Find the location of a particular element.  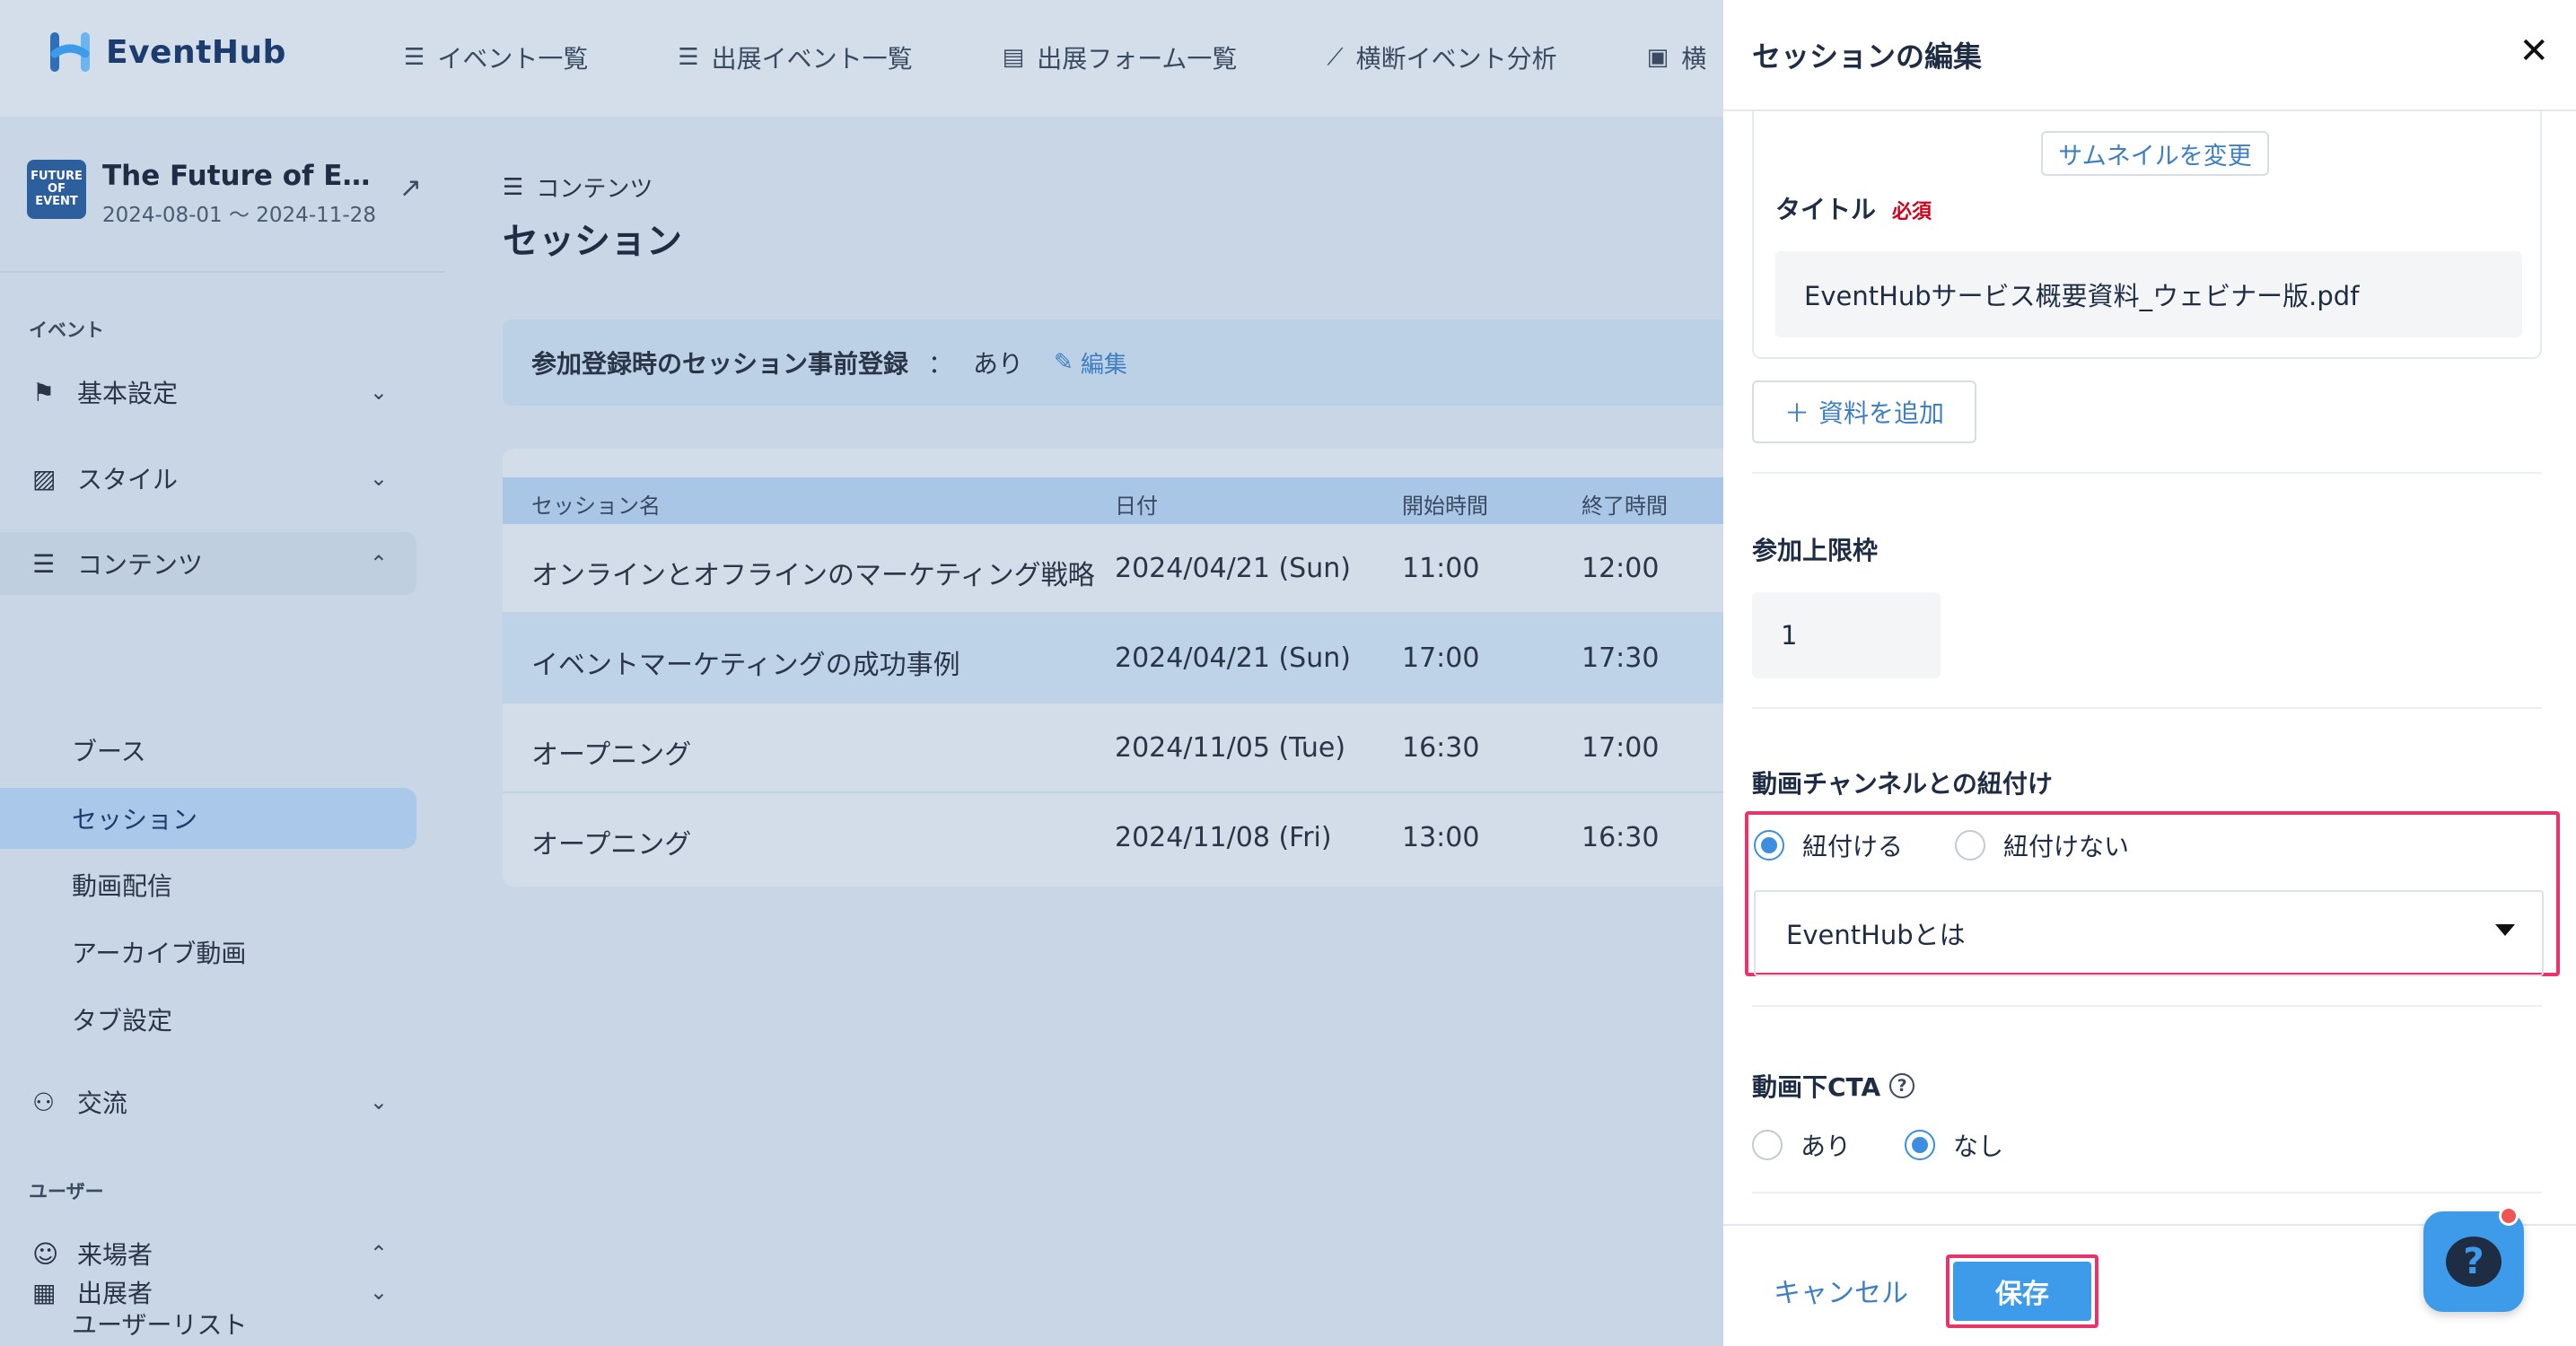

chevron-up-icon: ⌃ is located at coordinates (378, 563).